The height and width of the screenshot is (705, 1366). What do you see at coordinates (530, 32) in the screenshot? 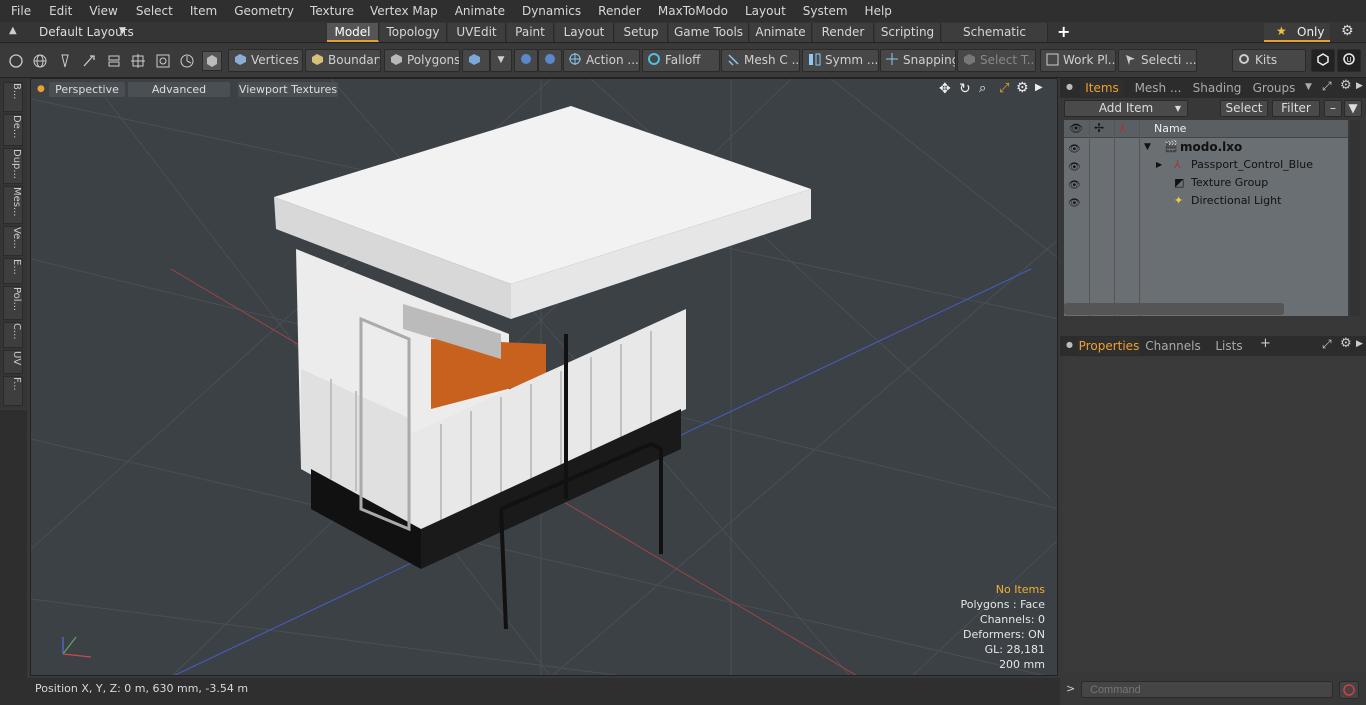
I see `tab-paint: Paint` at bounding box center [530, 32].